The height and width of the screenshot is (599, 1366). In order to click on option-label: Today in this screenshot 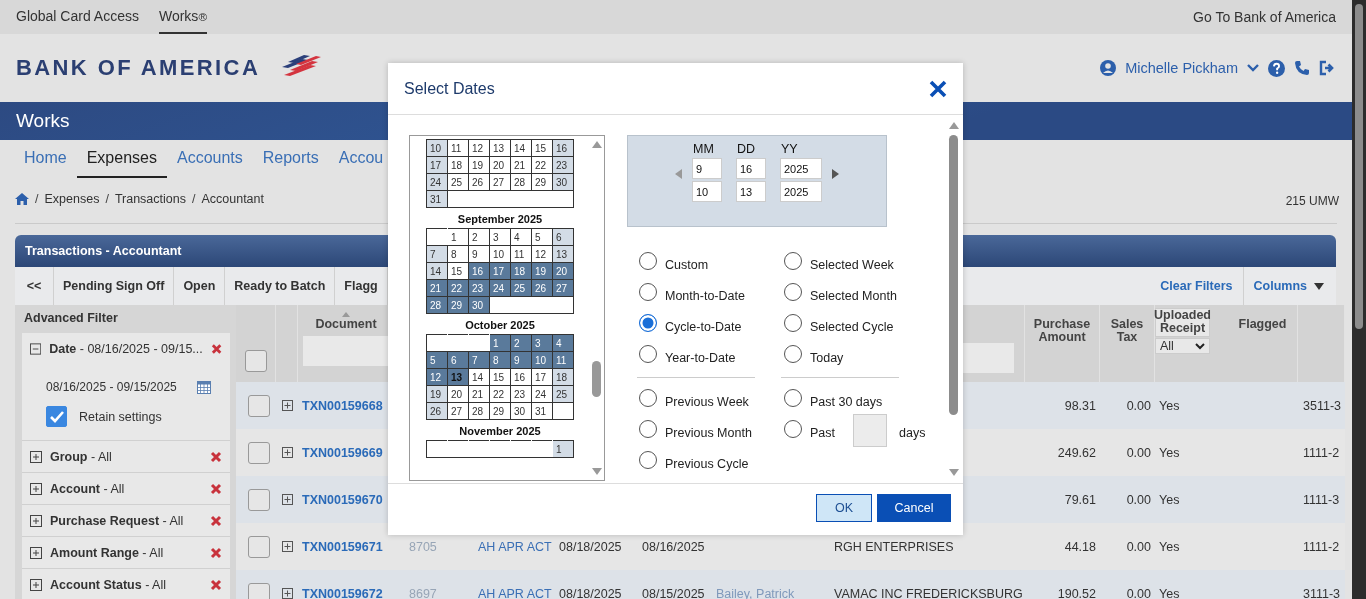, I will do `click(827, 357)`.